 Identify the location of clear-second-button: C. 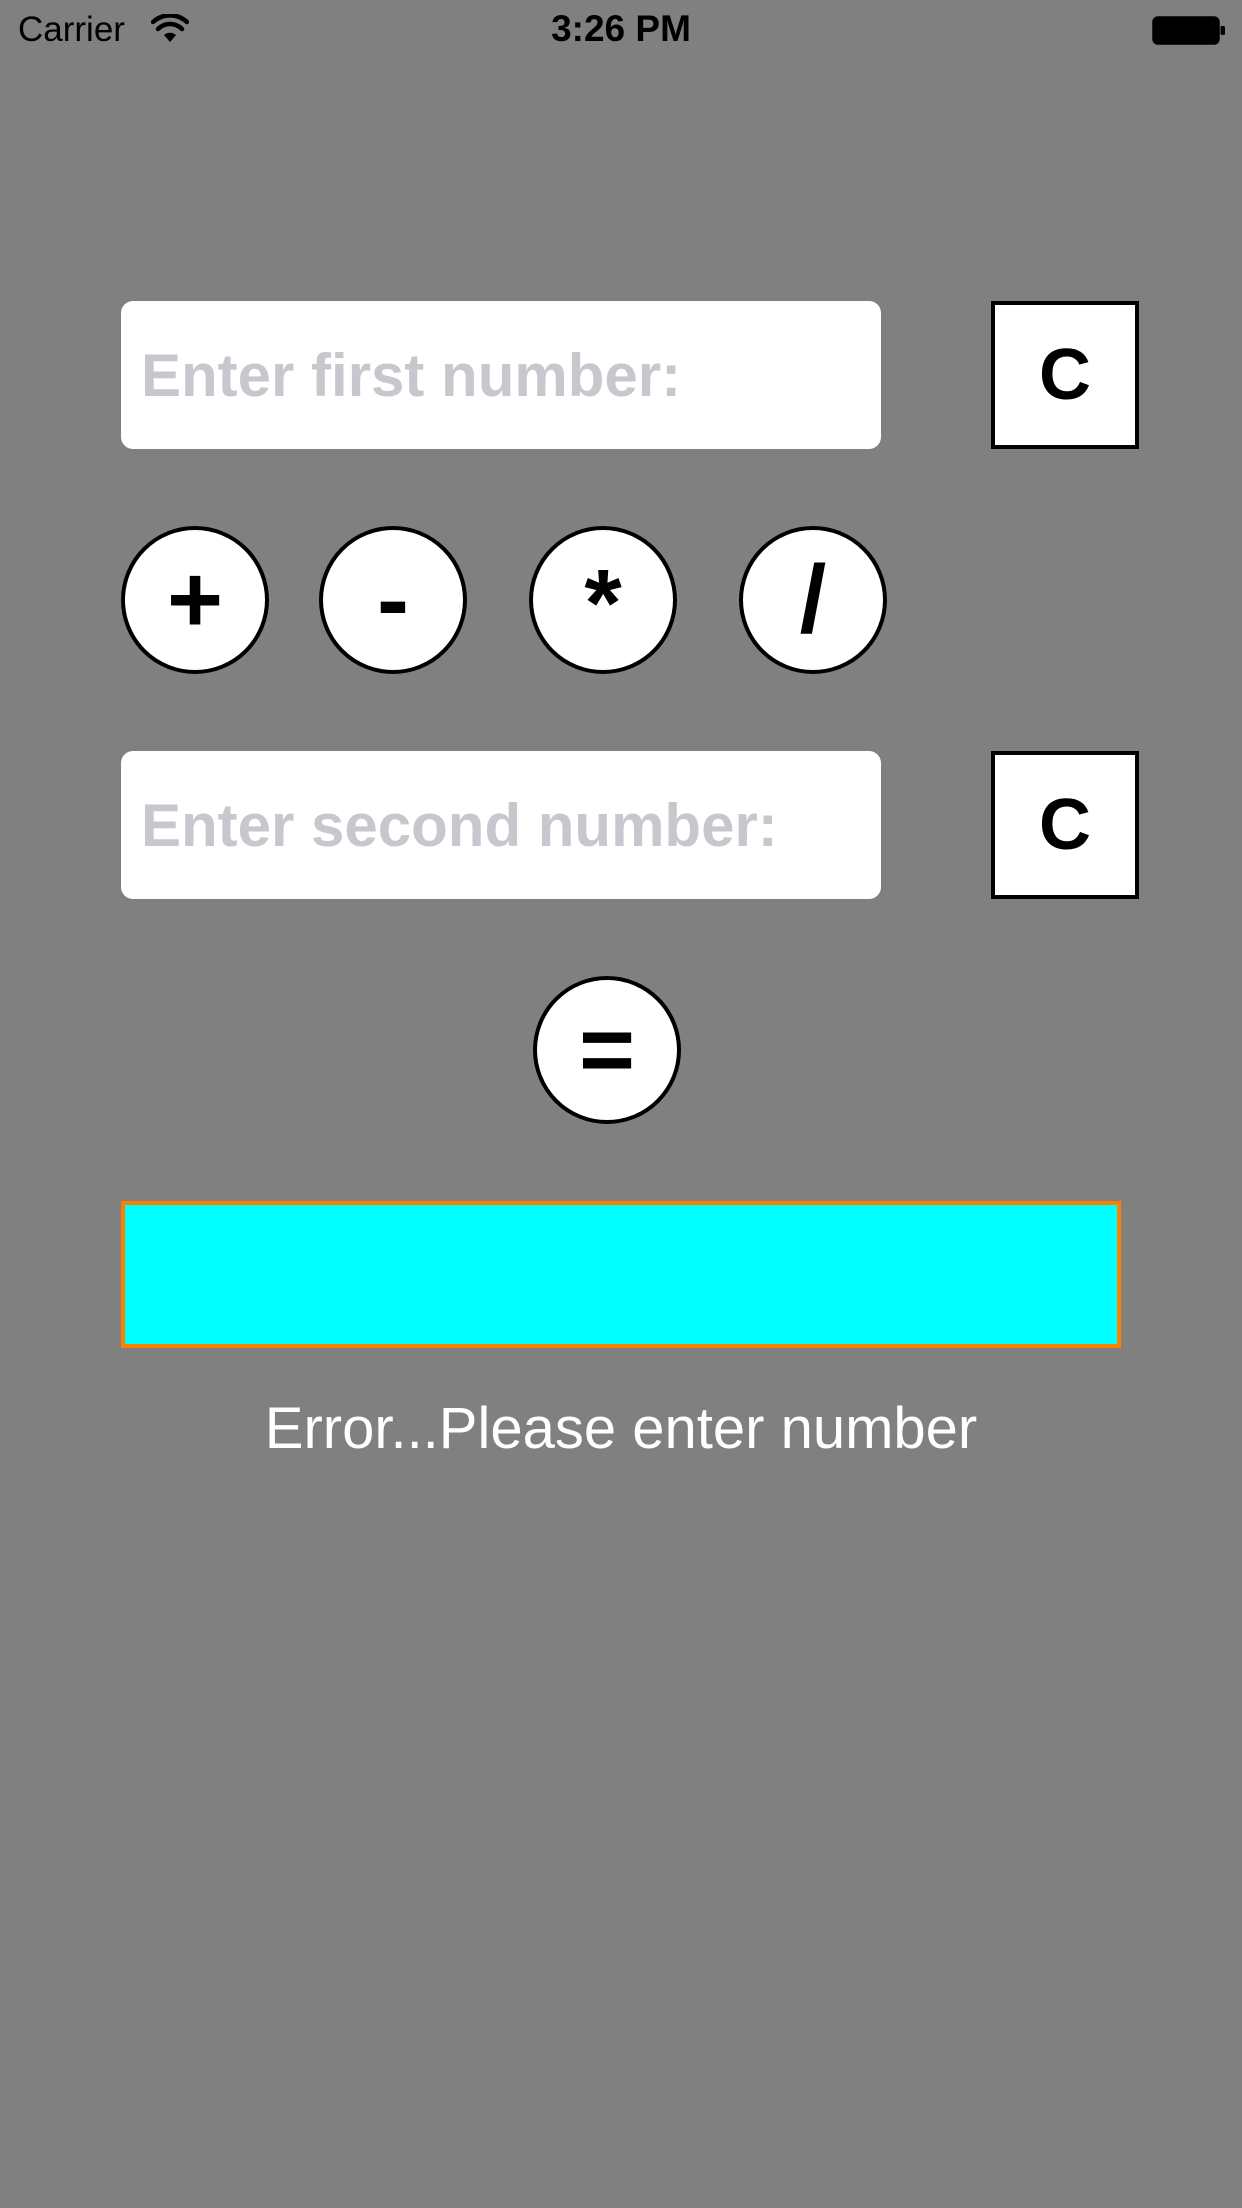
(1065, 825).